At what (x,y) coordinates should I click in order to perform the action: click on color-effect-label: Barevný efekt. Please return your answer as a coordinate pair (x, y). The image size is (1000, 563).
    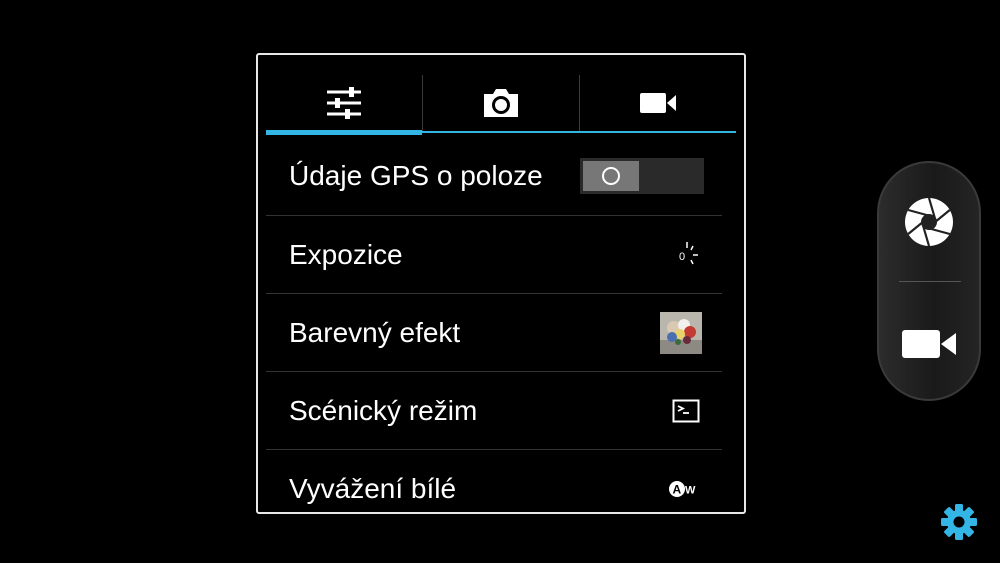
    Looking at the image, I should click on (375, 332).